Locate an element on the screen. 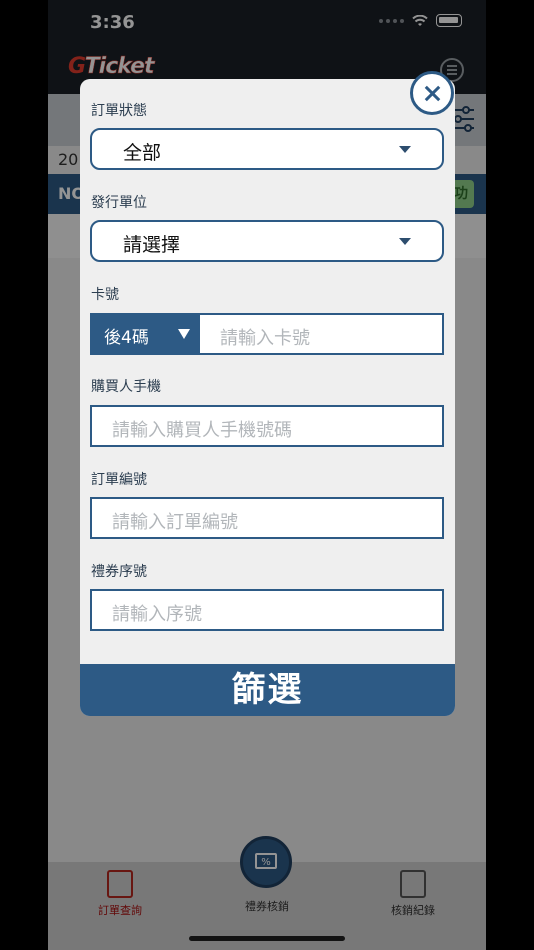 The width and height of the screenshot is (534, 950). issuer-label: 發行單位 is located at coordinates (119, 203).